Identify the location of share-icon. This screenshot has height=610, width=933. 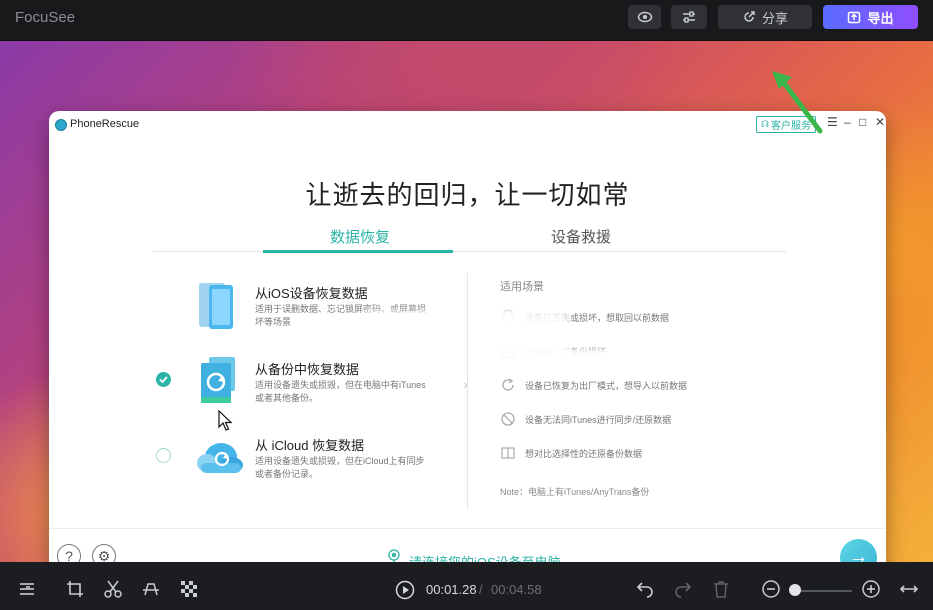
(749, 16).